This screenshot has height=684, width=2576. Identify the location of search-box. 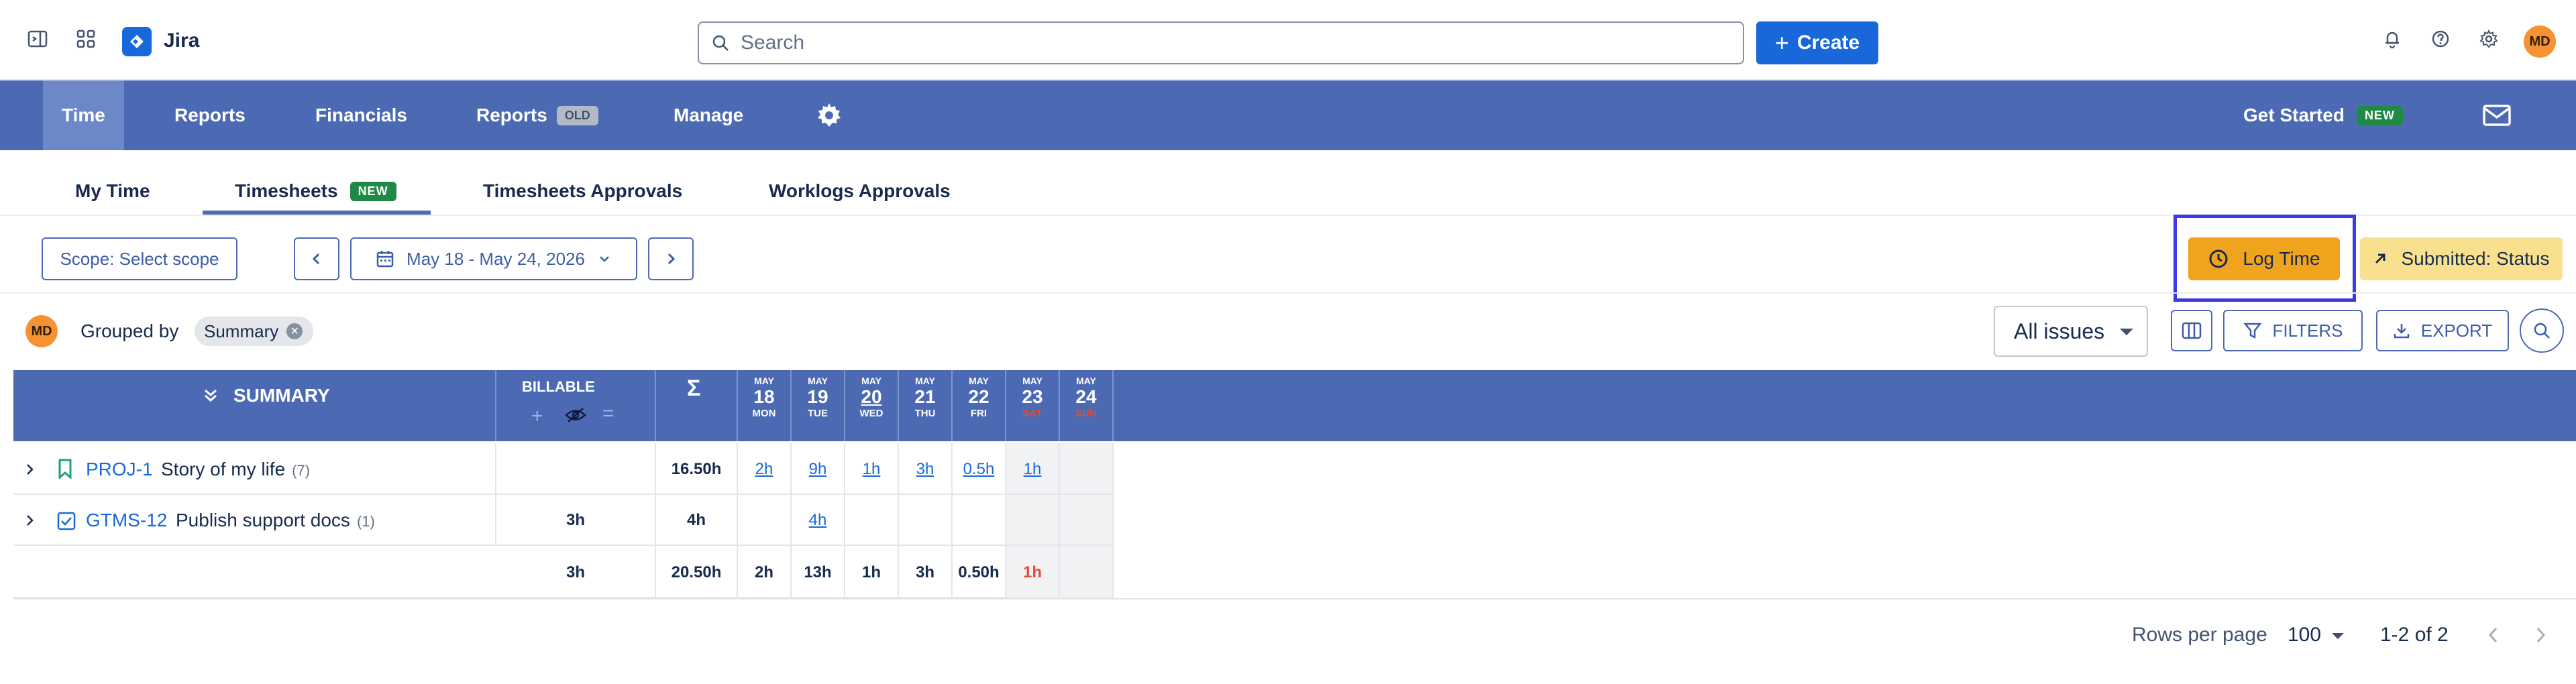
(1221, 42).